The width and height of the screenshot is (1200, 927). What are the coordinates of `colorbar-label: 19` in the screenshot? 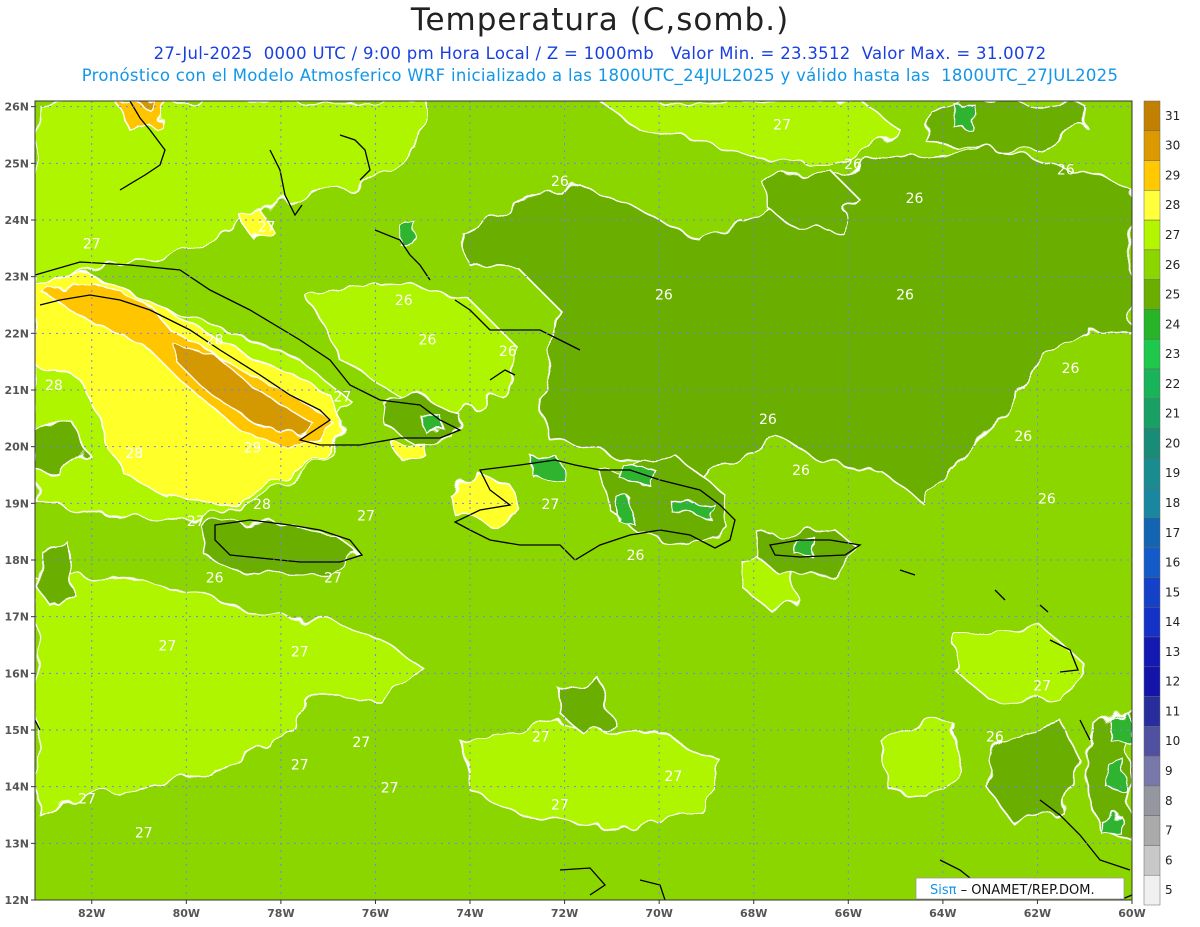 It's located at (1172, 473).